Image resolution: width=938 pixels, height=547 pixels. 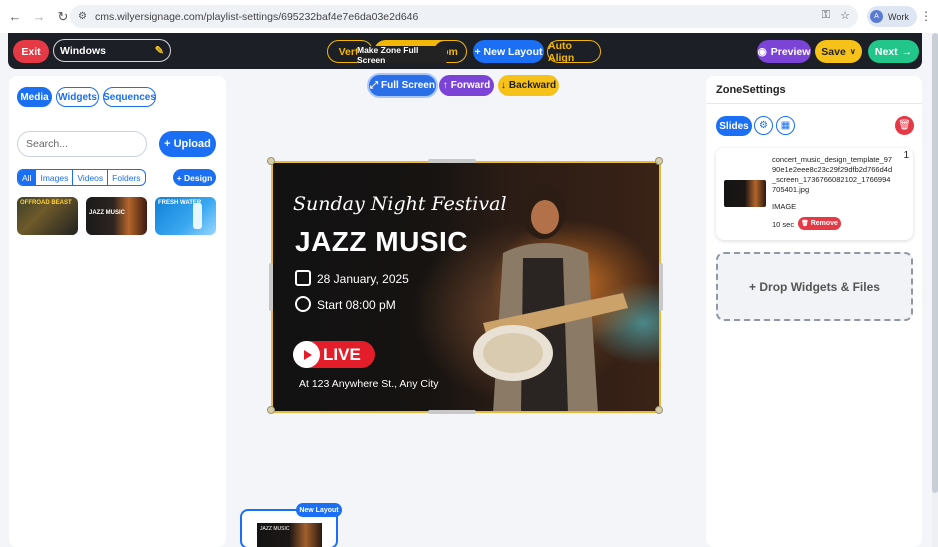 I want to click on calendar-icon, so click(x=303, y=278).